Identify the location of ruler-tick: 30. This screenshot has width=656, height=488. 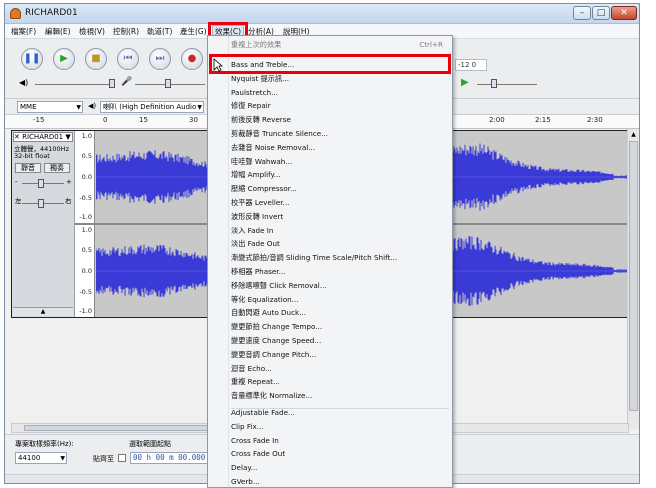
(193, 120).